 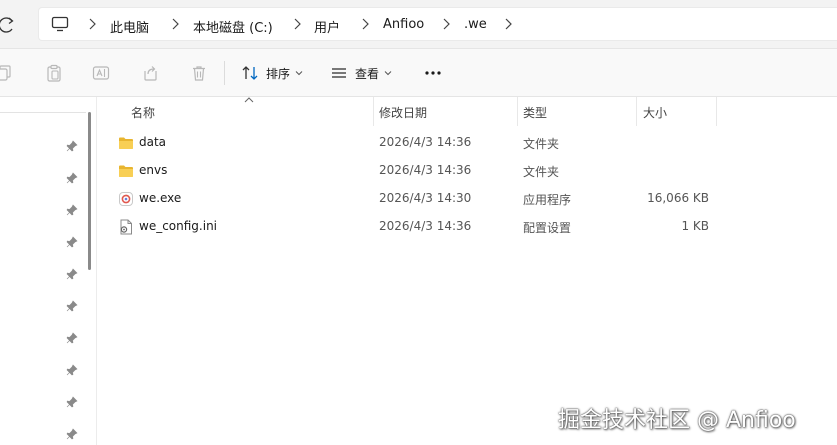 I want to click on view-button: 查看, so click(x=361, y=73).